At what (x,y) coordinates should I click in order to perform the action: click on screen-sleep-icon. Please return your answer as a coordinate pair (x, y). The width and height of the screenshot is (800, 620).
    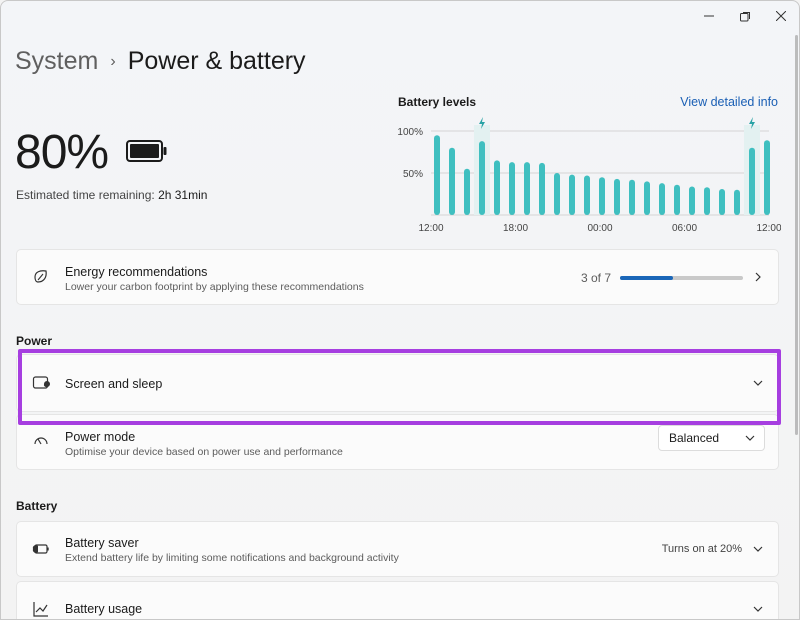
    Looking at the image, I should click on (41, 382).